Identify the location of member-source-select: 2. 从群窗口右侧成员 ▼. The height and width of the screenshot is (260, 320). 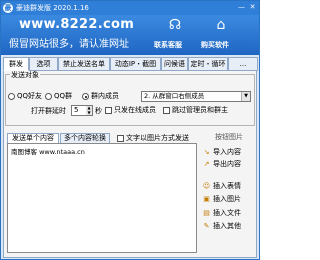
(196, 96).